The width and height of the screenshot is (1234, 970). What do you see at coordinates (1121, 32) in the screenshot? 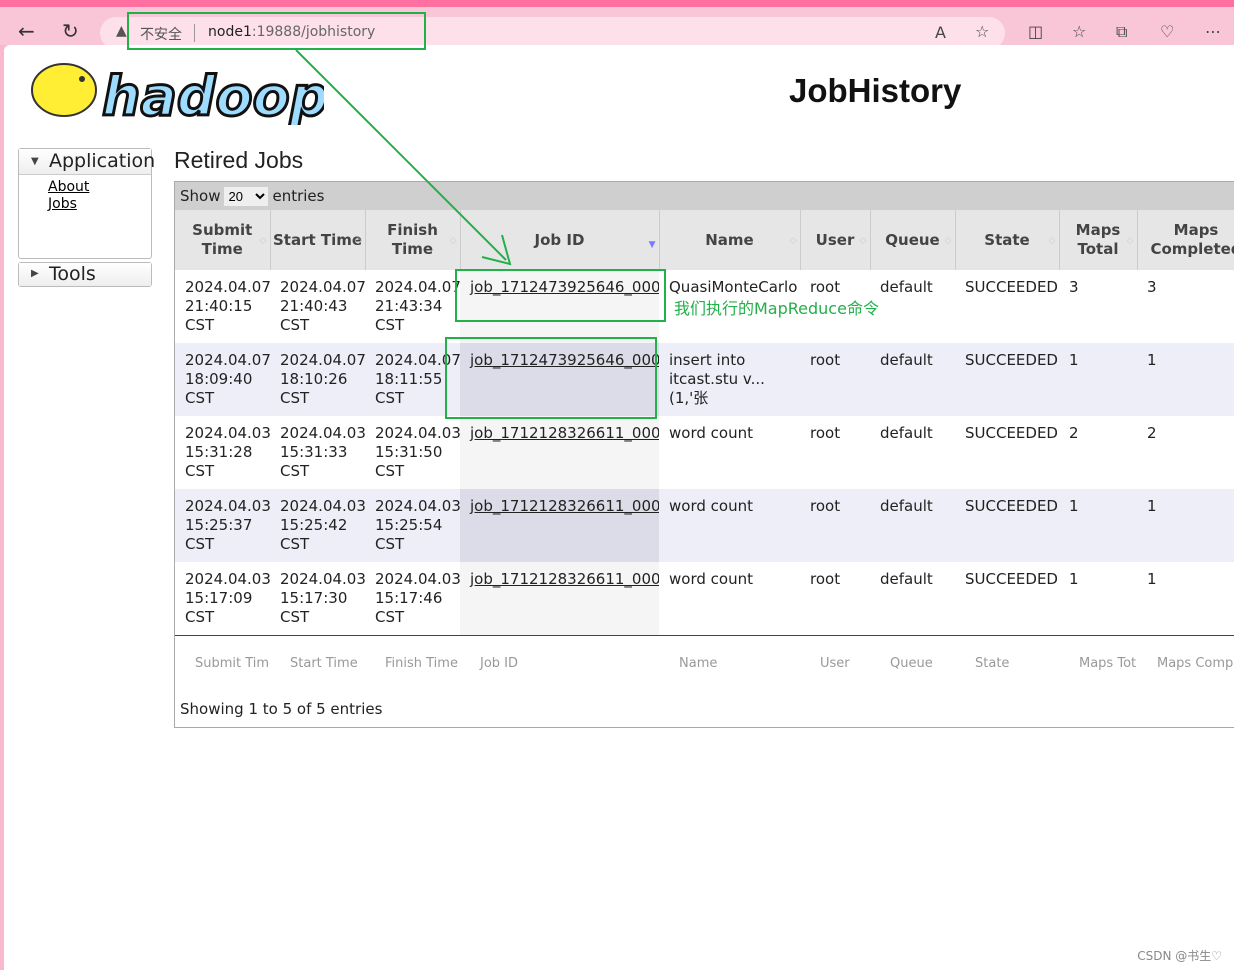
I see `collections-icon: ⧉` at bounding box center [1121, 32].